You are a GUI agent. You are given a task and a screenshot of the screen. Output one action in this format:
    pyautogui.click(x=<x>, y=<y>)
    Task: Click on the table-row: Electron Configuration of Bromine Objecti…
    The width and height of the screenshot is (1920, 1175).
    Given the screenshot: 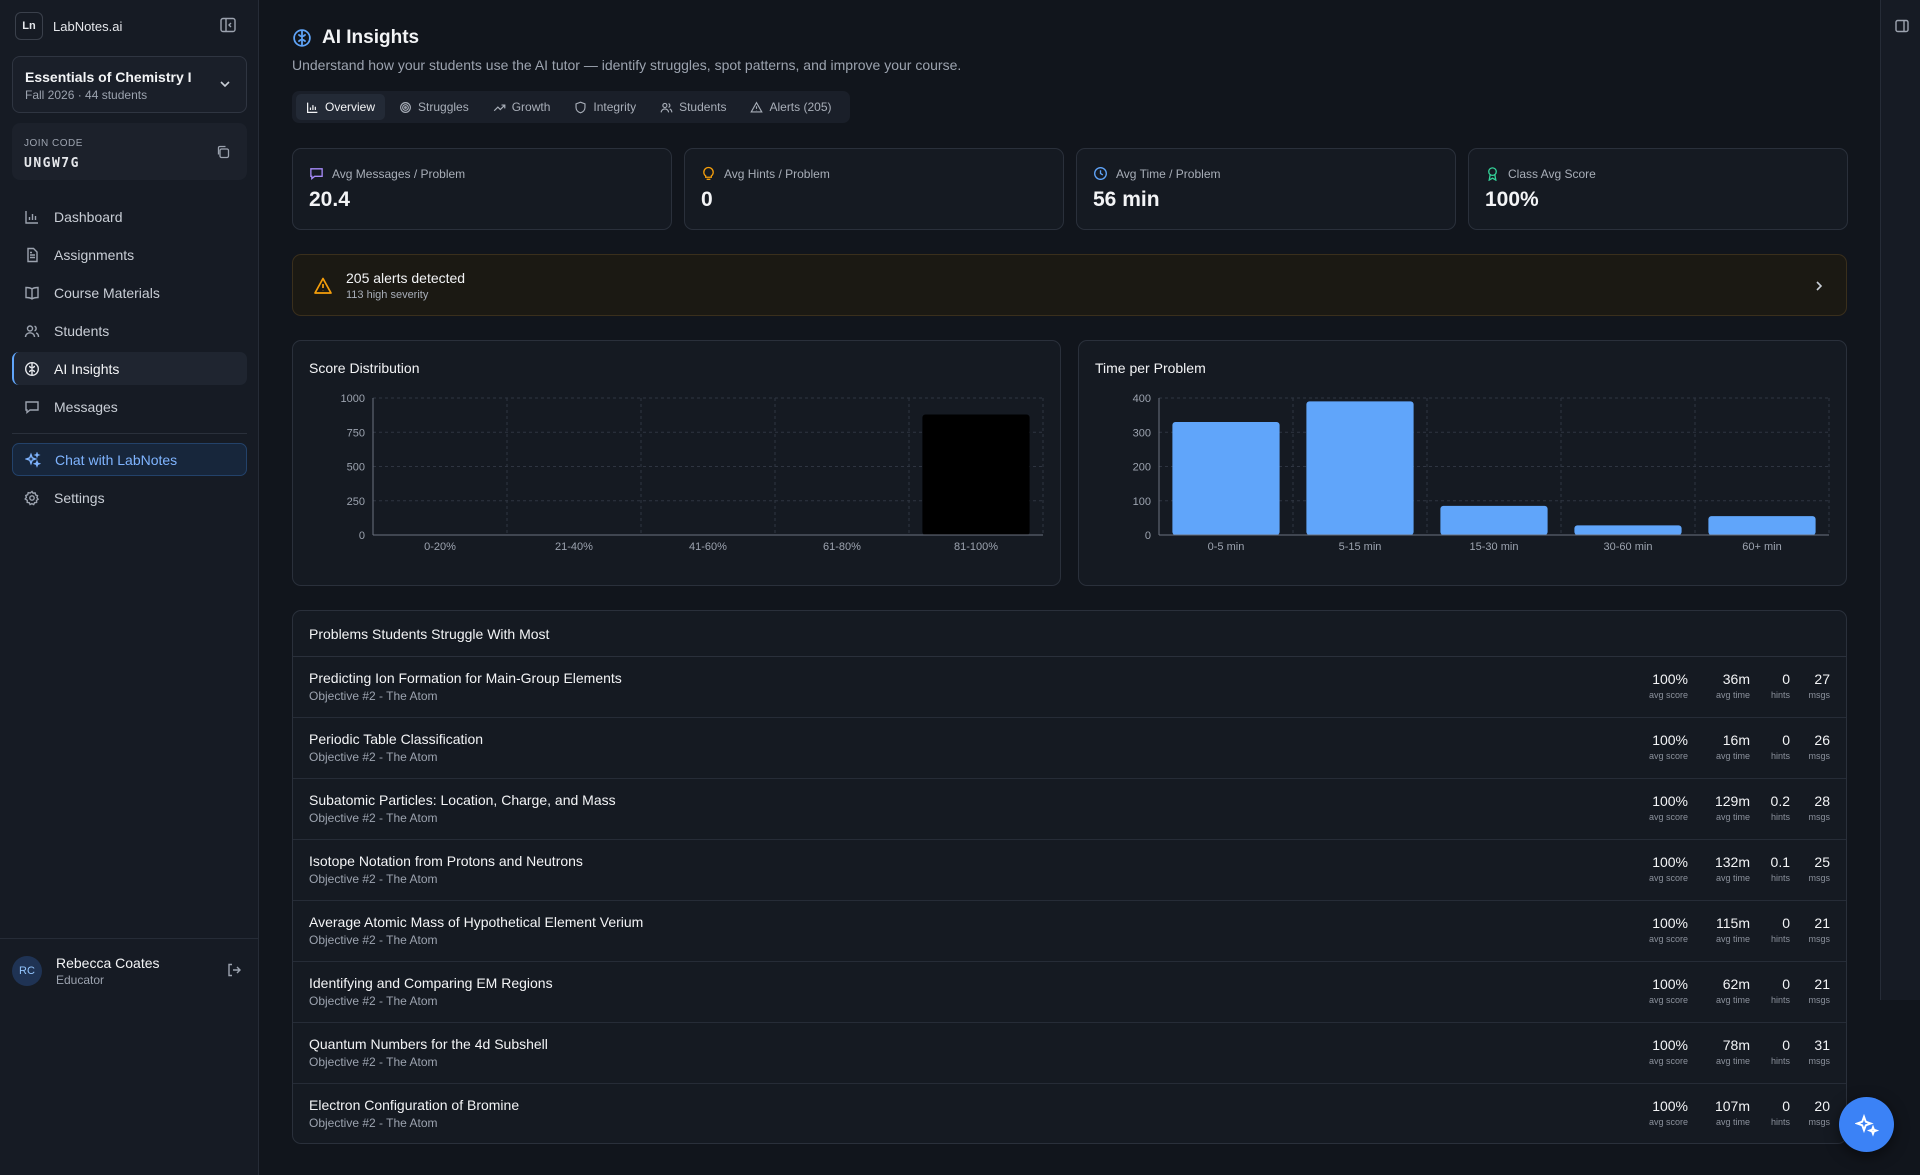 What is the action you would take?
    pyautogui.click(x=1069, y=1113)
    